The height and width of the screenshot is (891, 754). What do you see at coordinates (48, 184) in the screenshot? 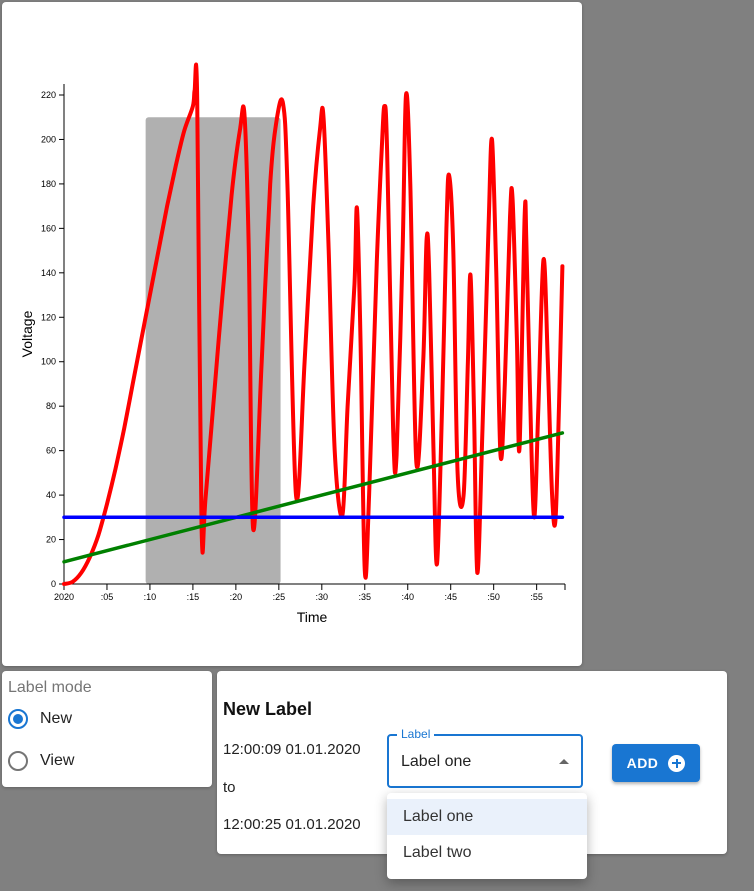
I see `y-tick-label: 180` at bounding box center [48, 184].